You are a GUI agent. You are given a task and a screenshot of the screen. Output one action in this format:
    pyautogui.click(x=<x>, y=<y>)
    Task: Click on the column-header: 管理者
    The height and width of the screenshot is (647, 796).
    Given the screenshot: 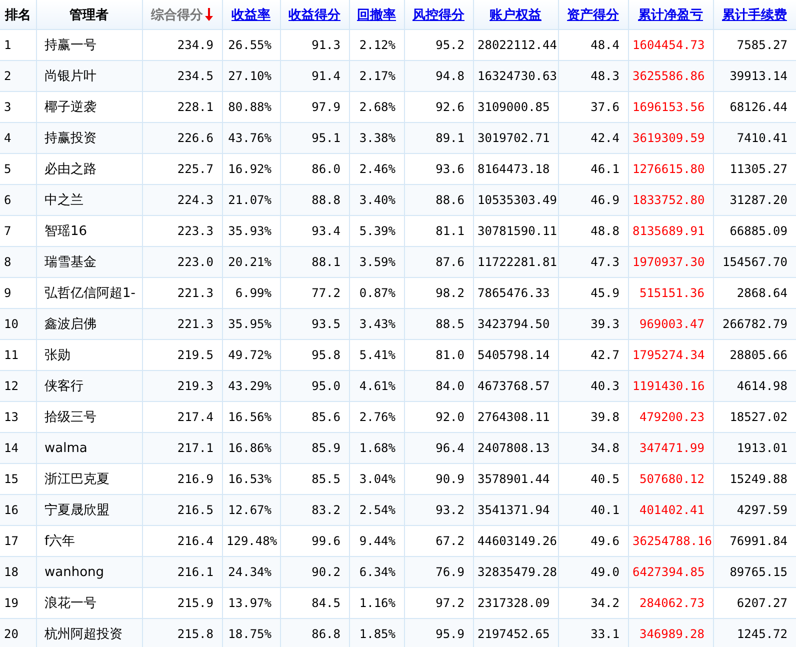 What is the action you would take?
    pyautogui.click(x=89, y=15)
    